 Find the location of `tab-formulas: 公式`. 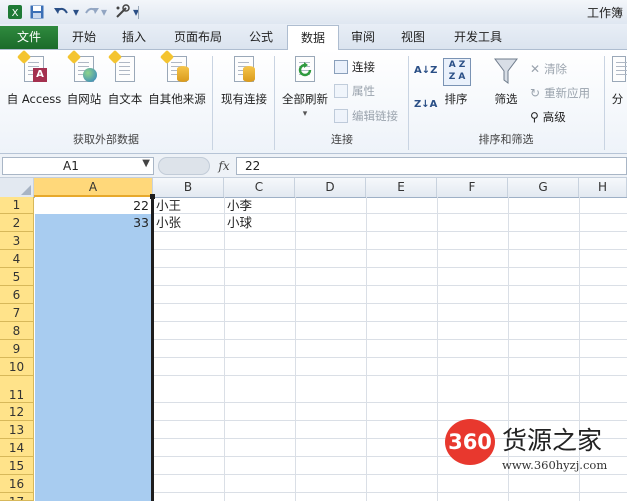

tab-formulas: 公式 is located at coordinates (261, 37).